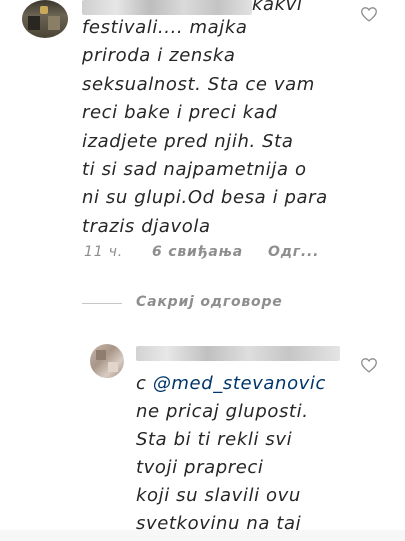  I want to click on comment-username-visible: kakvi, so click(277, 7).